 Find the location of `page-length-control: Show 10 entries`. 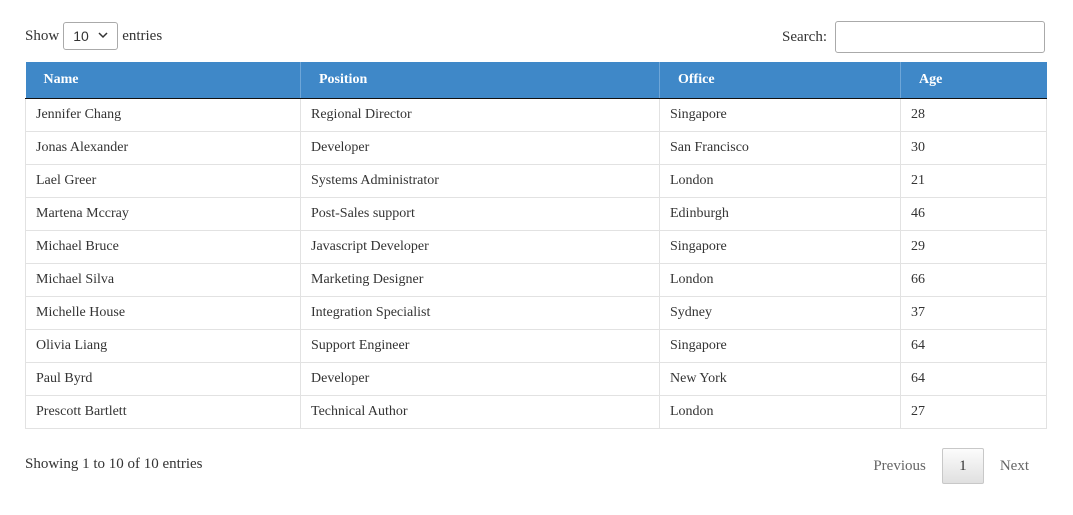

page-length-control: Show 10 entries is located at coordinates (93, 36).